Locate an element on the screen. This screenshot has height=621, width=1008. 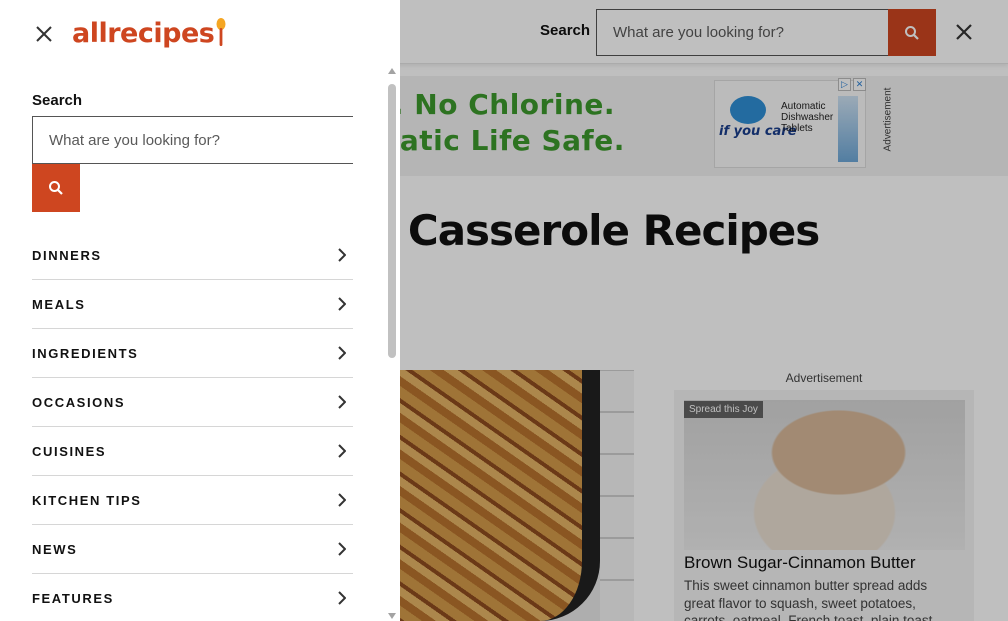
scroll-down-arrow-icon is located at coordinates (392, 616).